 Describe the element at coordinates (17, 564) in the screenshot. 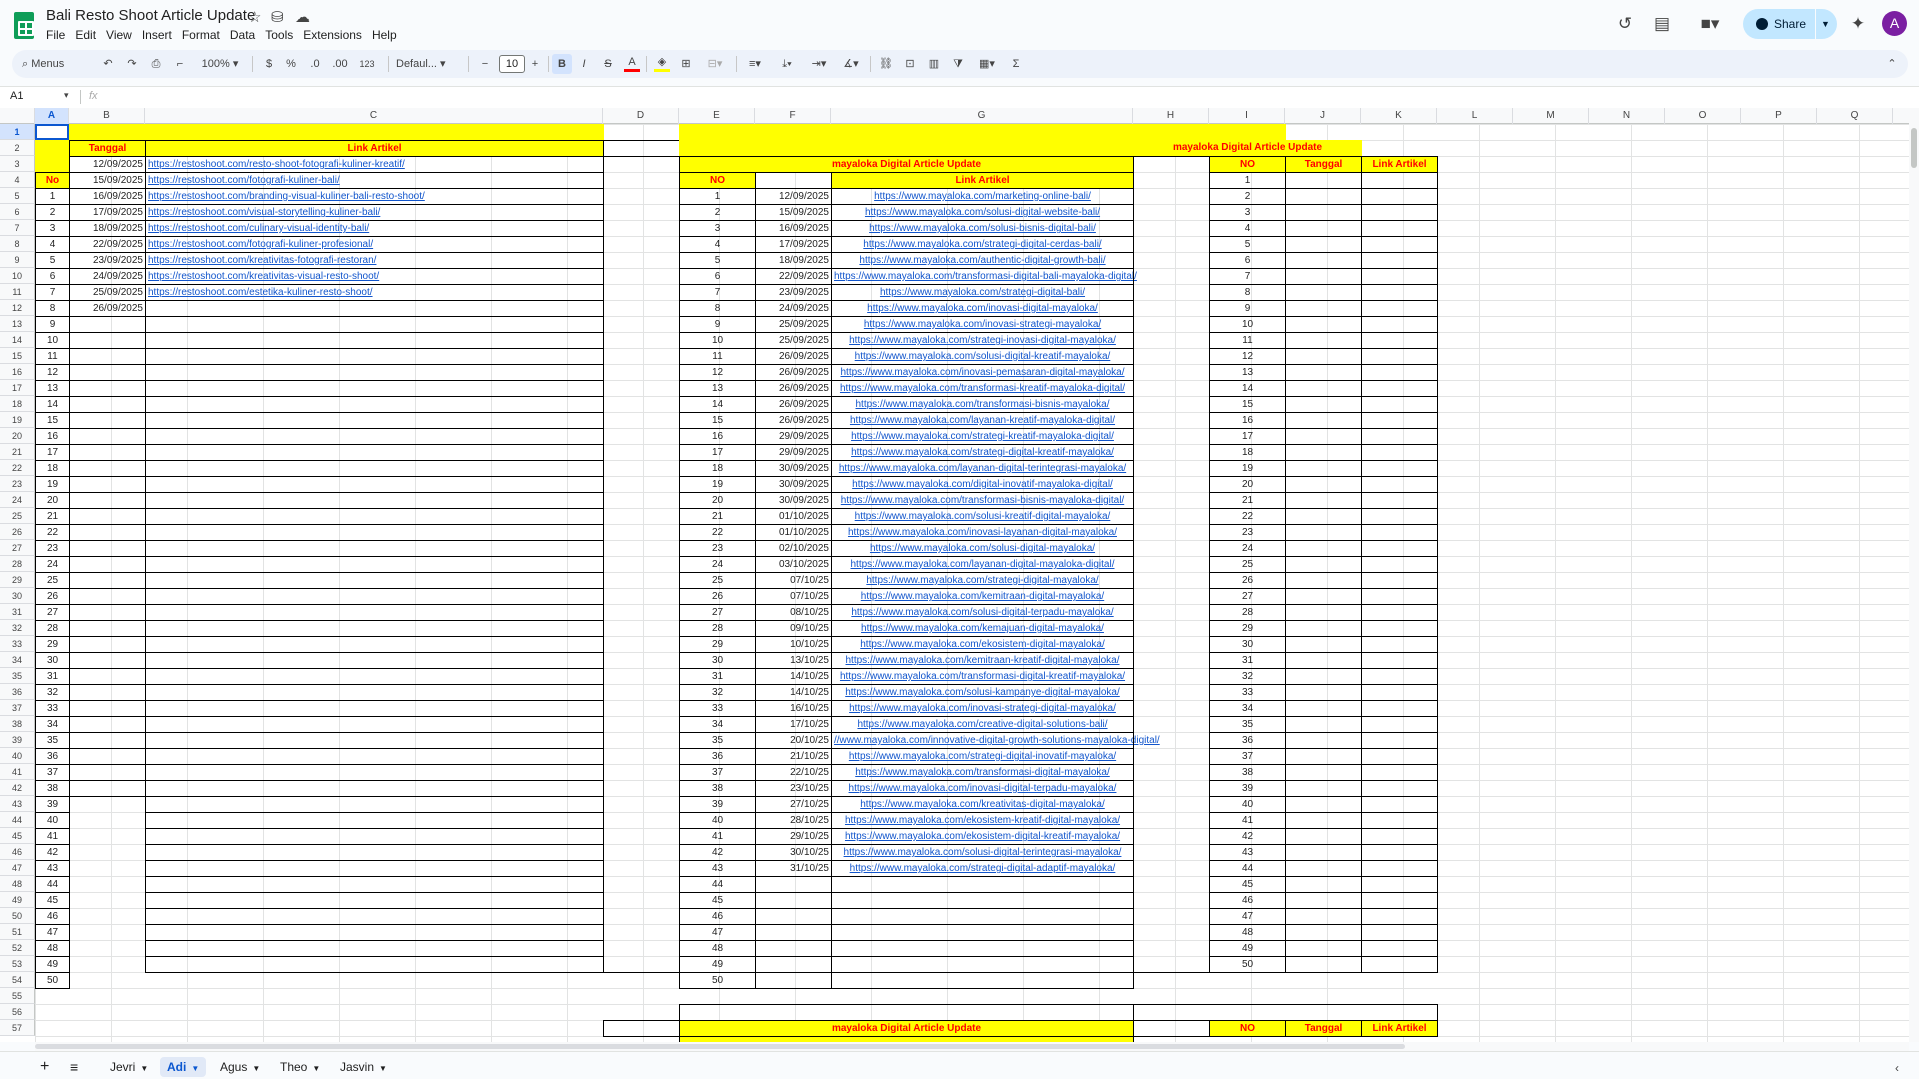

I see `row-header-28: 28` at that location.